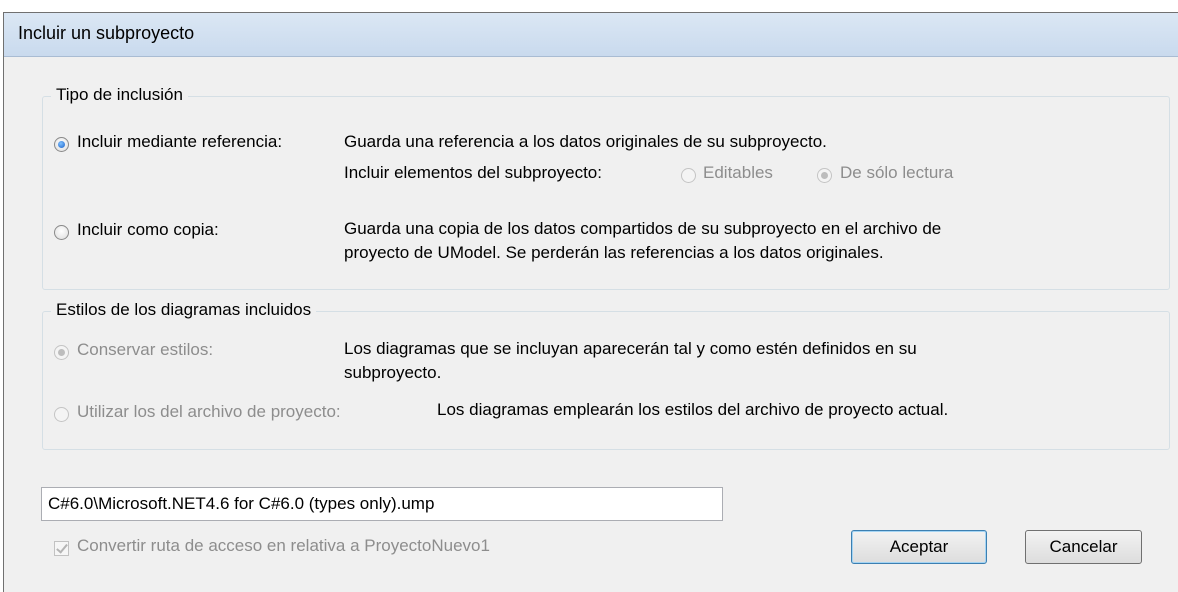  I want to click on use-project-styles-radio, so click(61, 414).